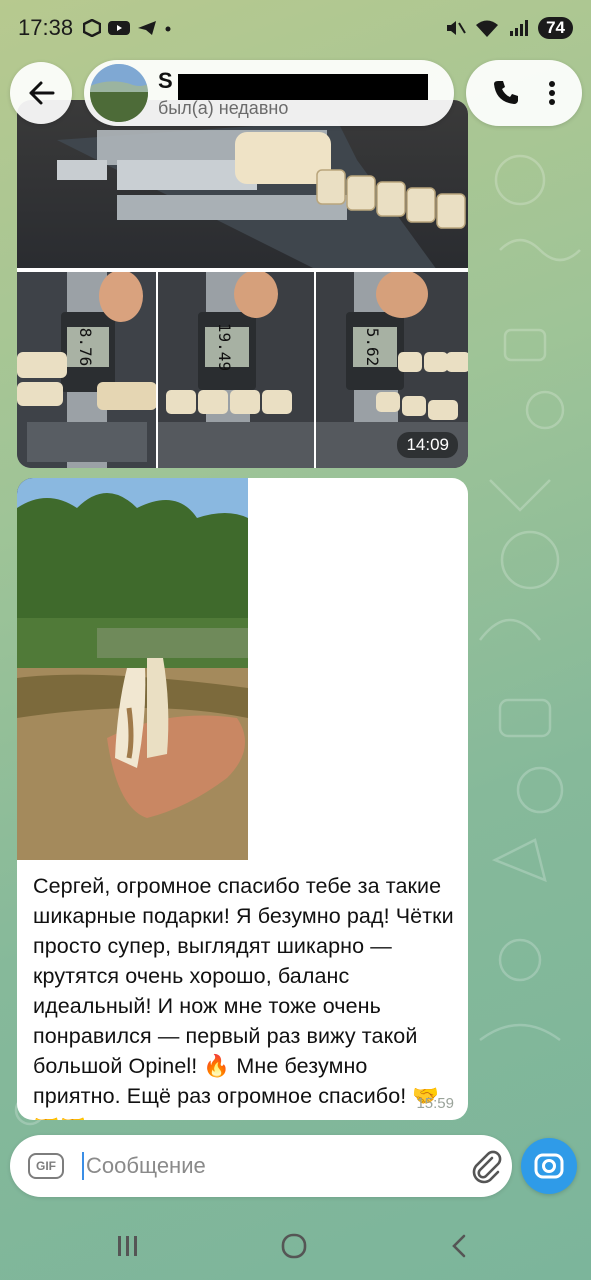 The height and width of the screenshot is (1280, 591). Describe the element at coordinates (372, 347) in the screenshot. I see `caliper-reading-3: 5.62` at that location.